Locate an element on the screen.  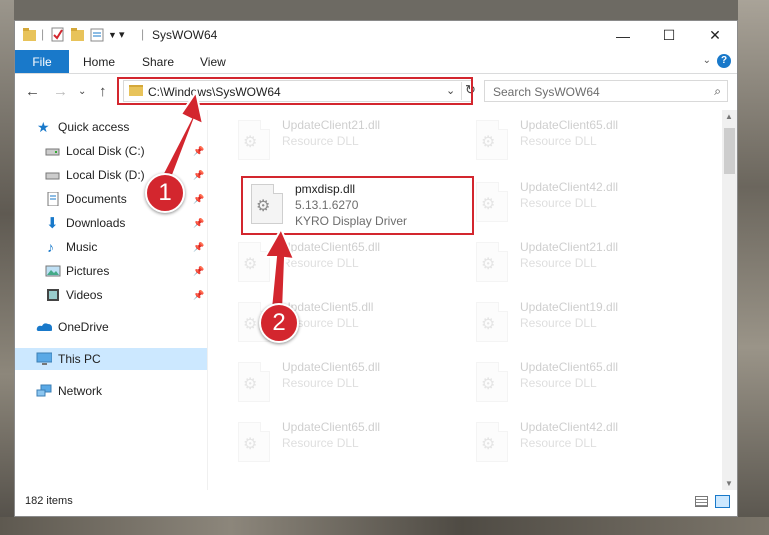
step-2-badge: 2 is located at coordinates (279, 323).